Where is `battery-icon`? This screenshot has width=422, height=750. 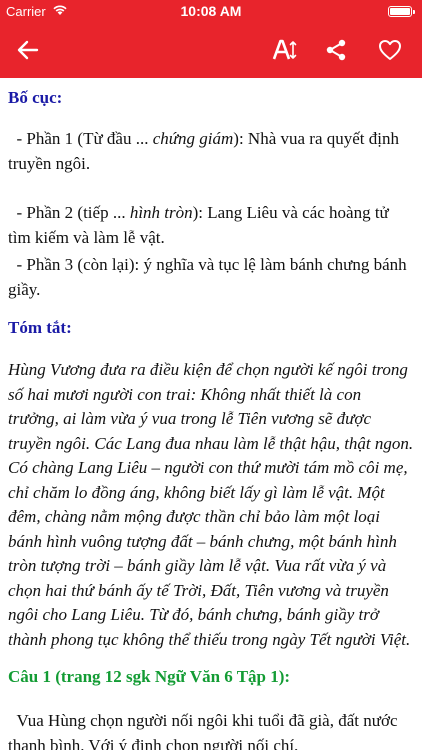 battery-icon is located at coordinates (401, 11).